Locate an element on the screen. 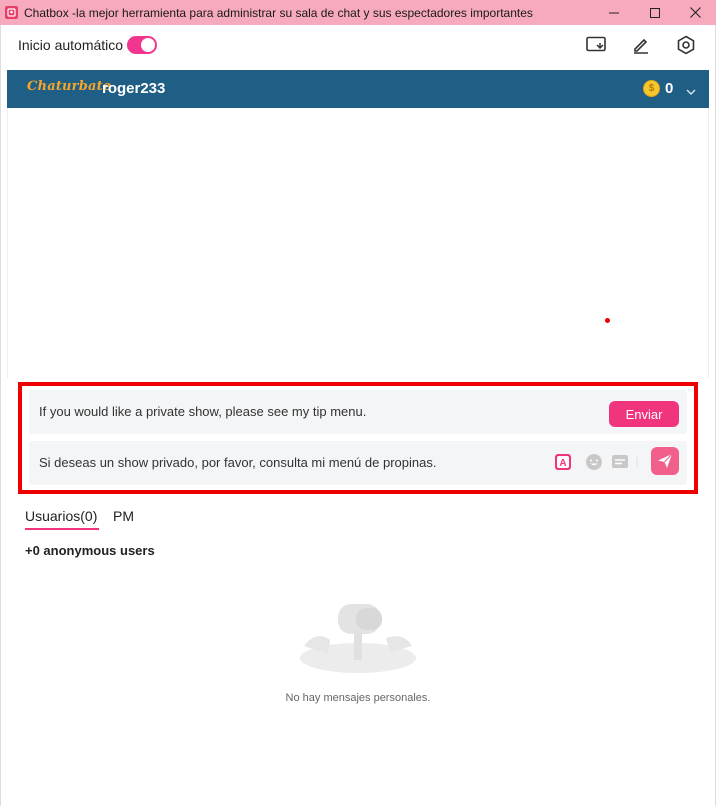  channel-header: Chaturbate roger233 $ 0 is located at coordinates (358, 89).